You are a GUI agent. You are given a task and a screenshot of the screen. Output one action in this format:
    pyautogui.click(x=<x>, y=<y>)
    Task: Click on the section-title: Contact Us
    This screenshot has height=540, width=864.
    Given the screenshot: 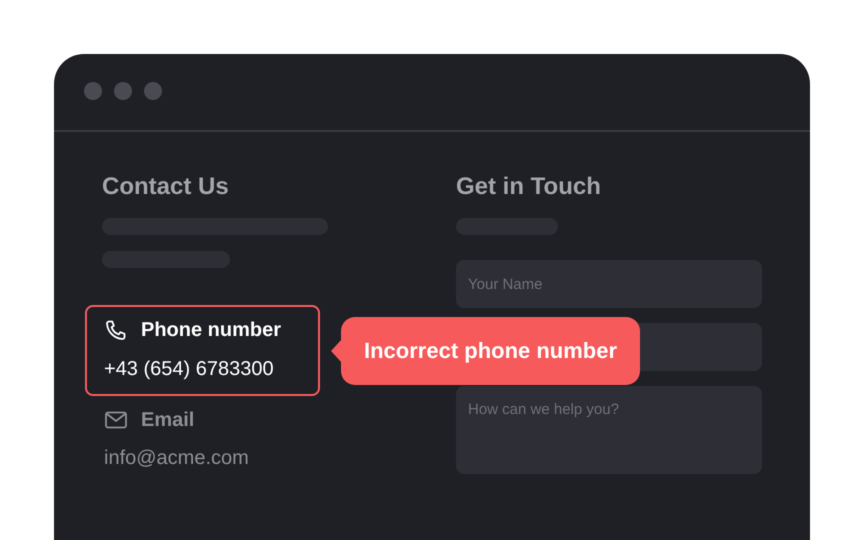 What is the action you would take?
    pyautogui.click(x=166, y=187)
    